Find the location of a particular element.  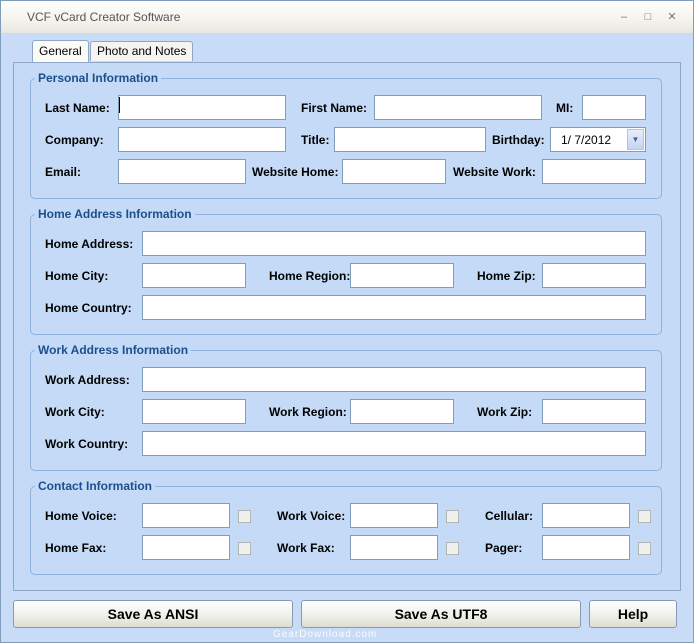

work-voice-label: Work Voice: is located at coordinates (311, 516).